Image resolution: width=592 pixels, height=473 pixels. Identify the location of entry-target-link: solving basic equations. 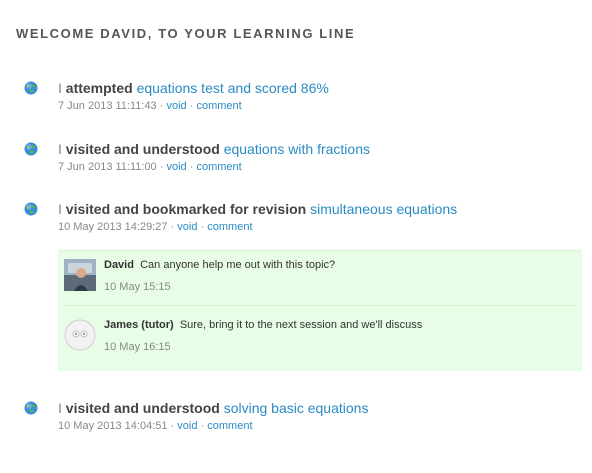
(296, 408).